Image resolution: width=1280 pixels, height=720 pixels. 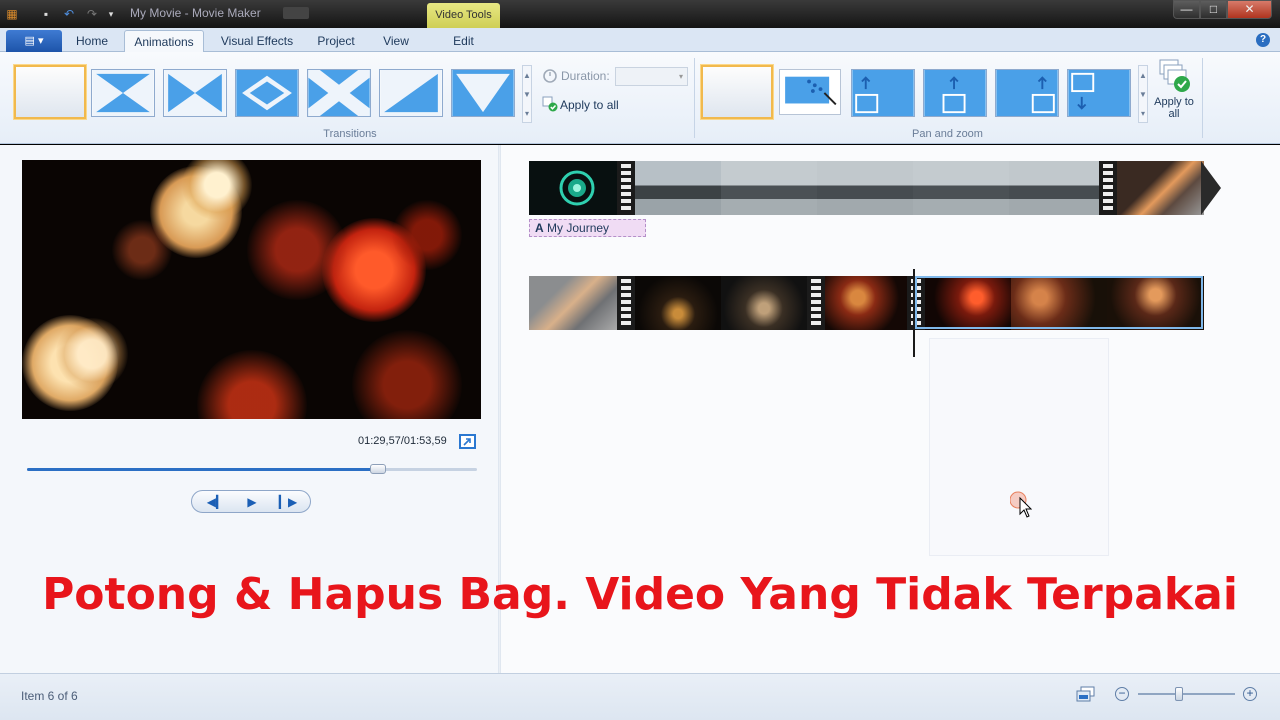 I want to click on previous-frame-button: ◀▎, so click(x=216, y=502).